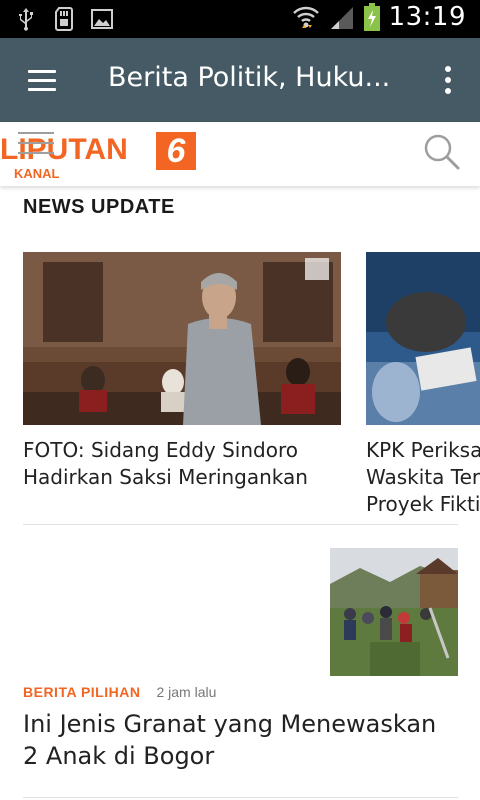  Describe the element at coordinates (305, 17) in the screenshot. I see `wifi-icon` at that location.